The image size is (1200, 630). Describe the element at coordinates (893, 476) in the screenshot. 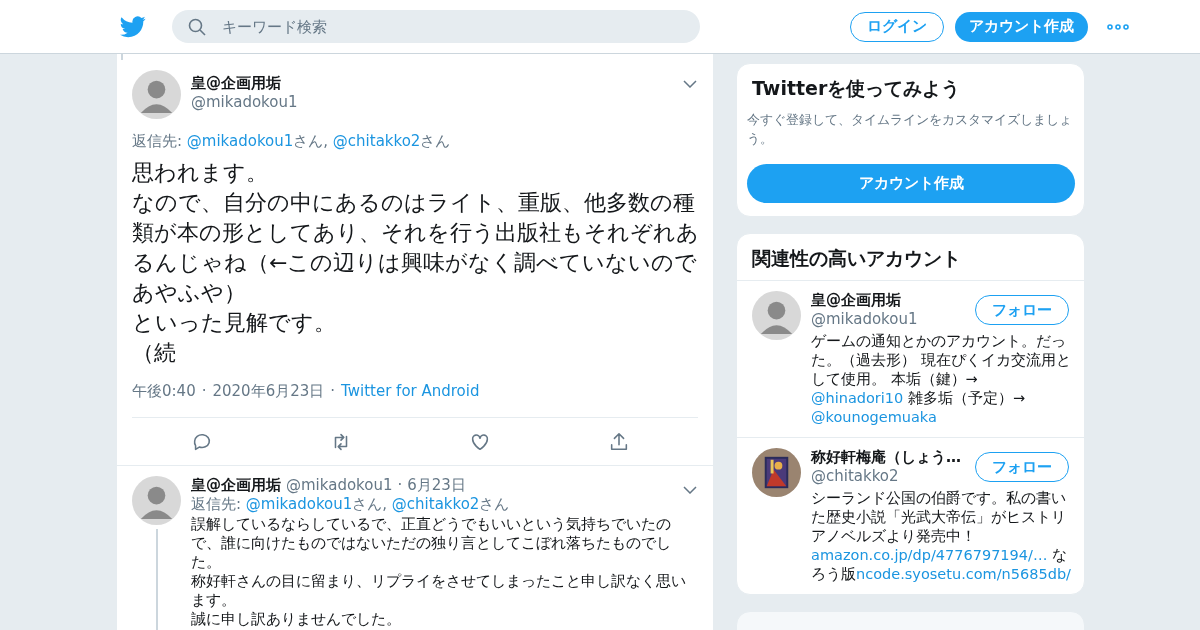

I see `account-handle: @chitakko2` at that location.